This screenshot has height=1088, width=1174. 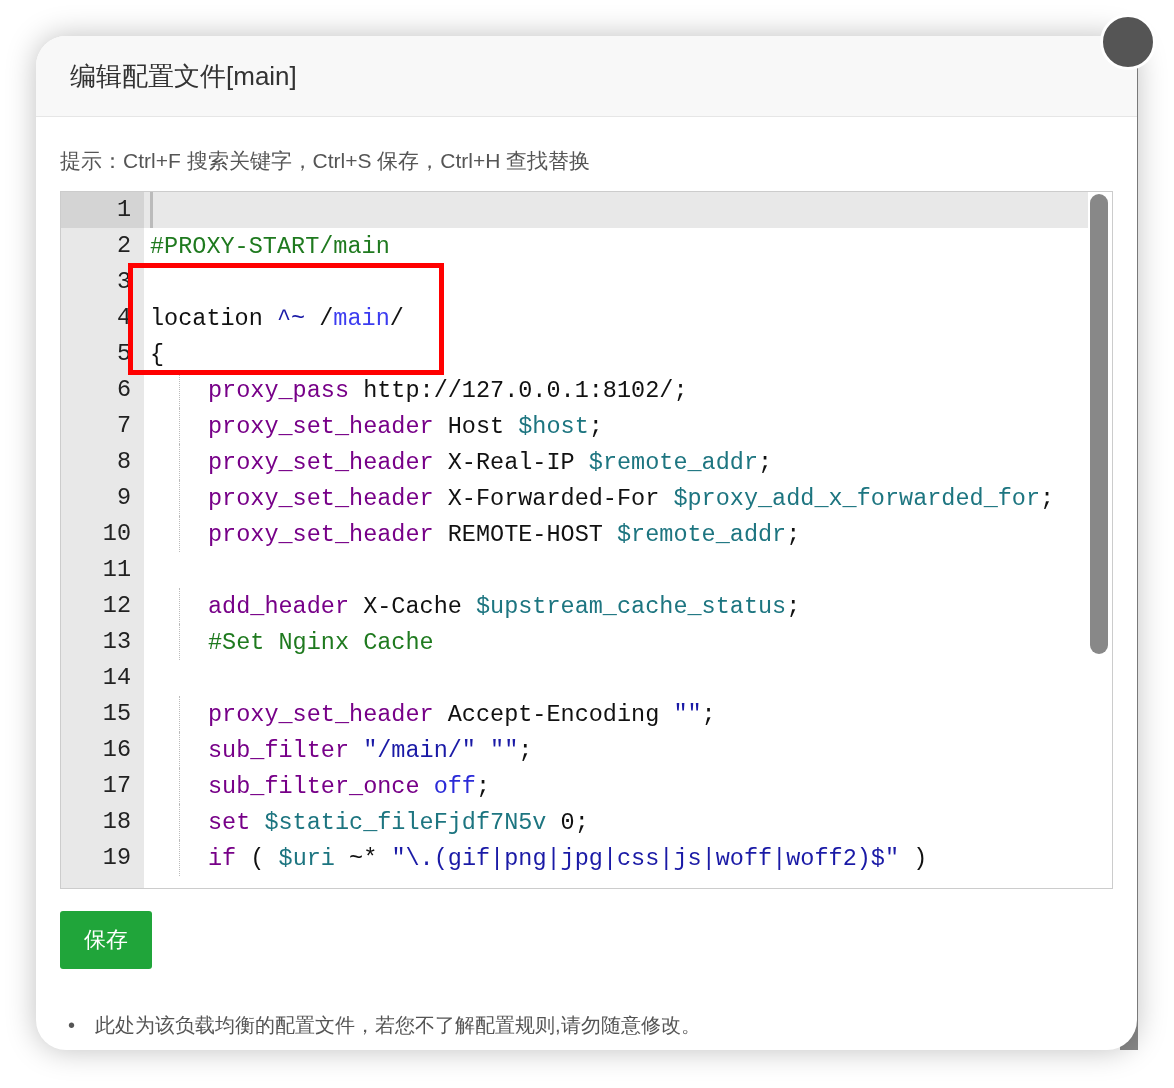 What do you see at coordinates (116, 750) in the screenshot?
I see `line-number: 16` at bounding box center [116, 750].